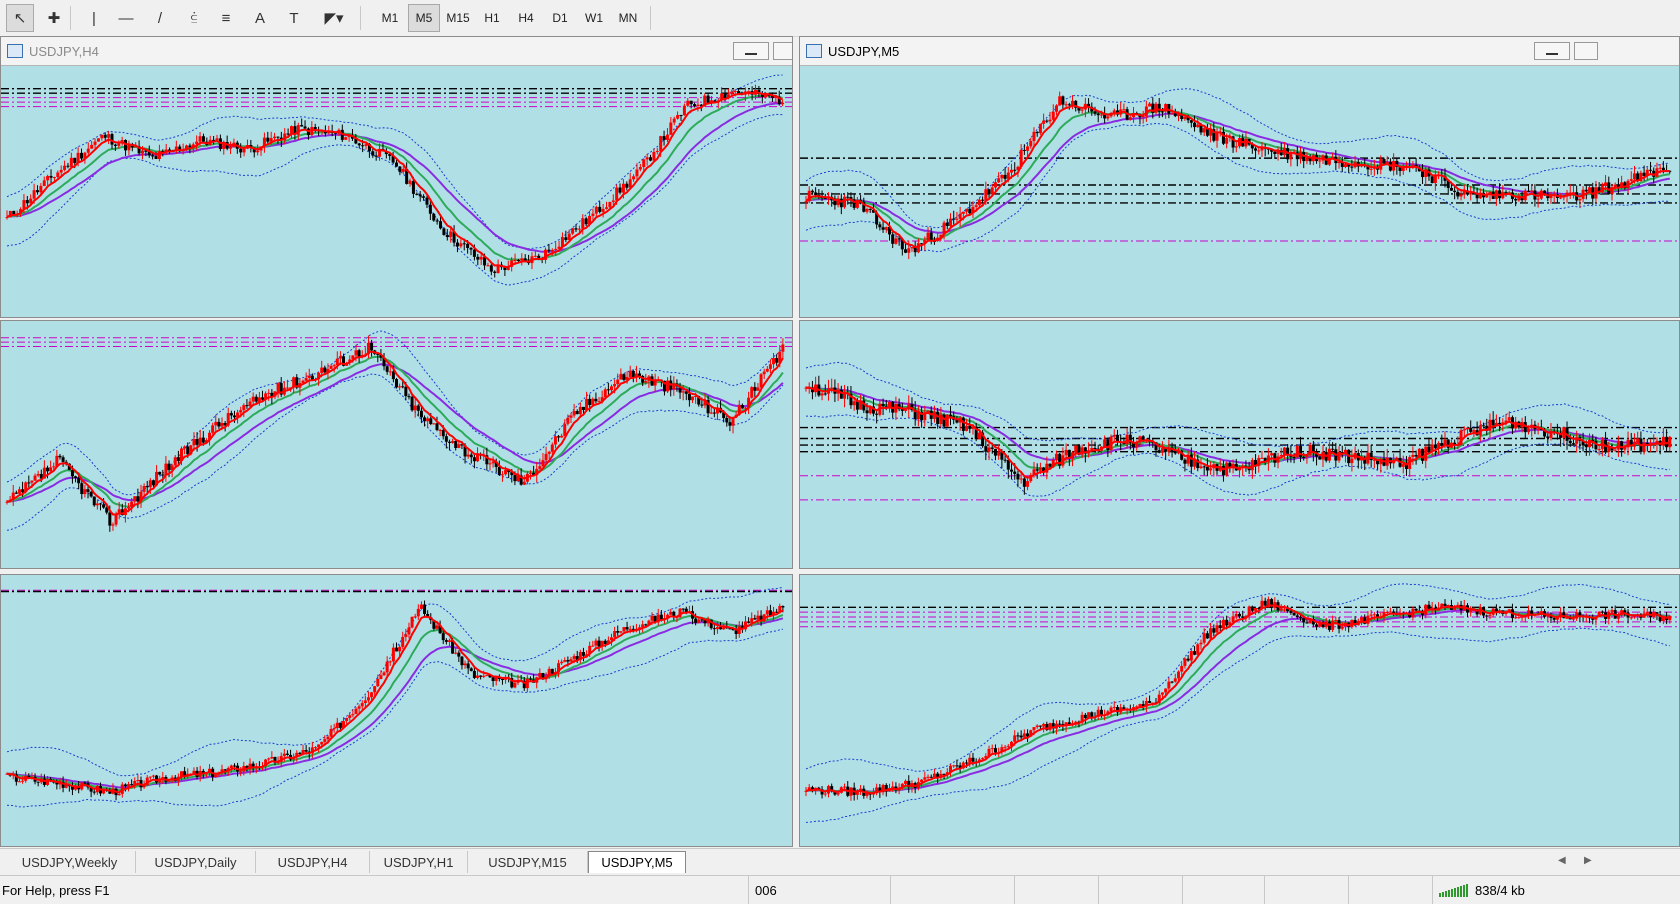  I want to click on text-label-icon: T, so click(294, 18).